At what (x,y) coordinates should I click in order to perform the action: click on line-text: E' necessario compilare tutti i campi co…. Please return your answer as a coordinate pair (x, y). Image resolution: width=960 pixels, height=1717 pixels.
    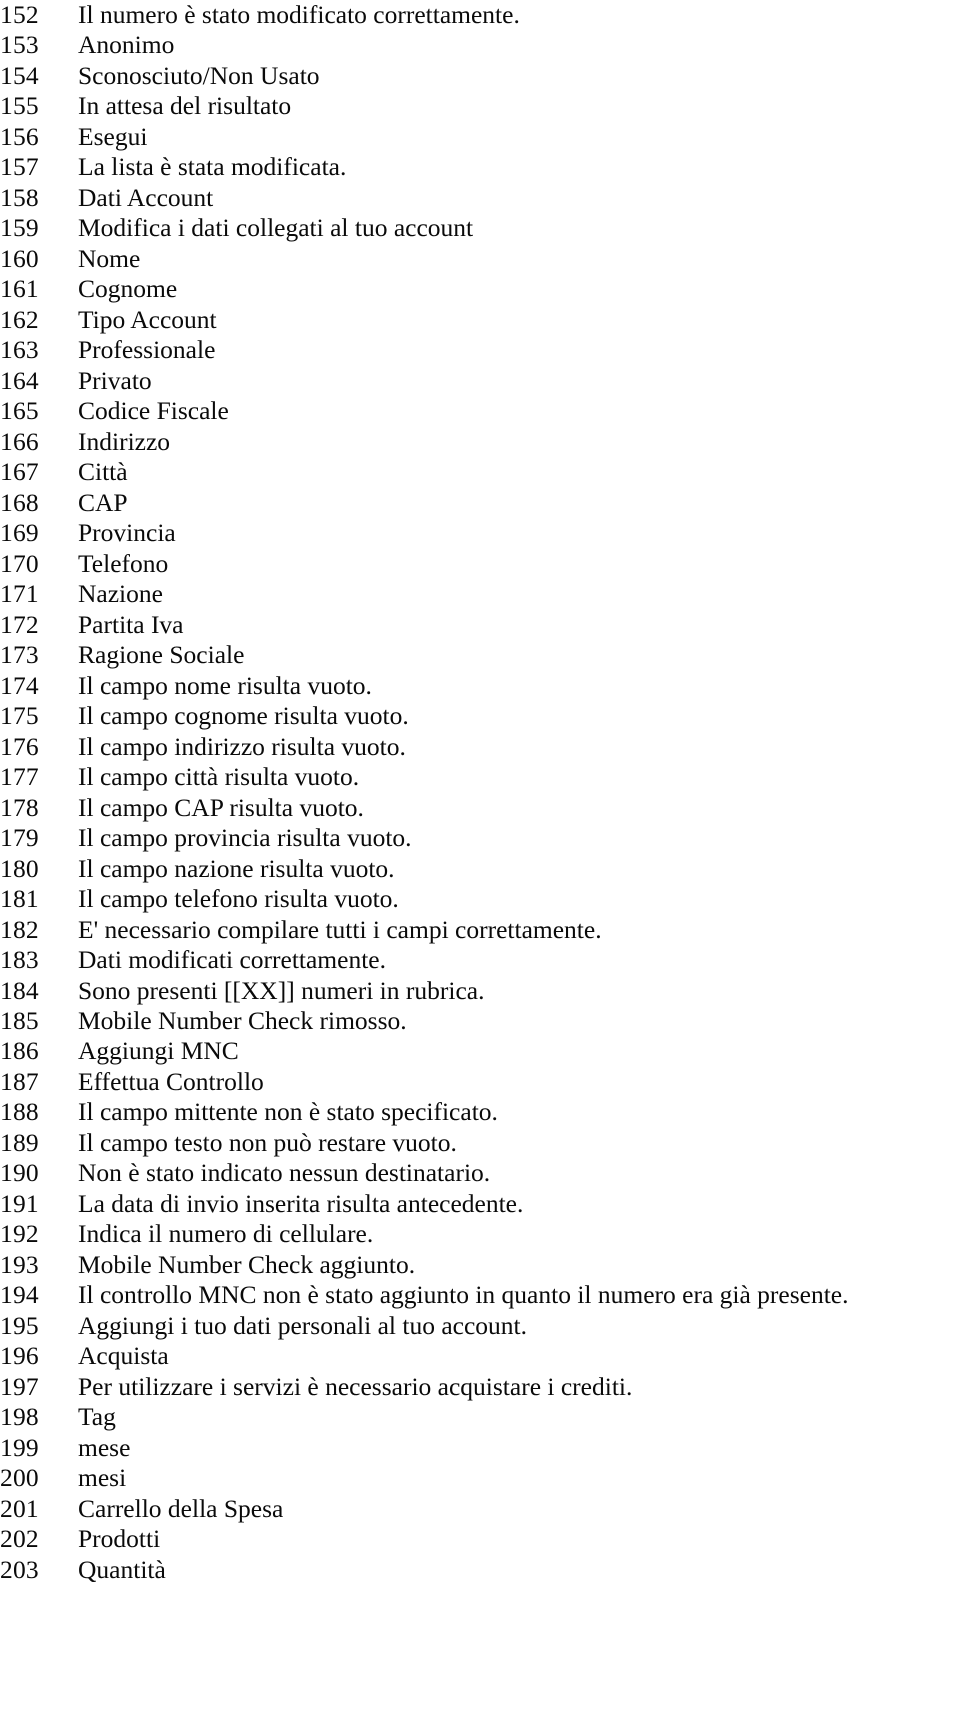
    Looking at the image, I should click on (340, 929).